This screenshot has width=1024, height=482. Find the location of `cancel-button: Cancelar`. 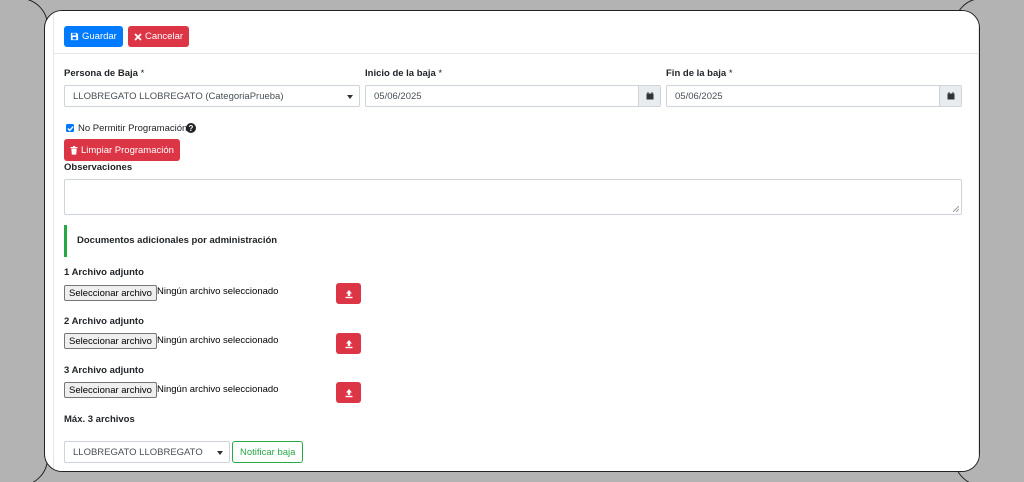

cancel-button: Cancelar is located at coordinates (159, 36).